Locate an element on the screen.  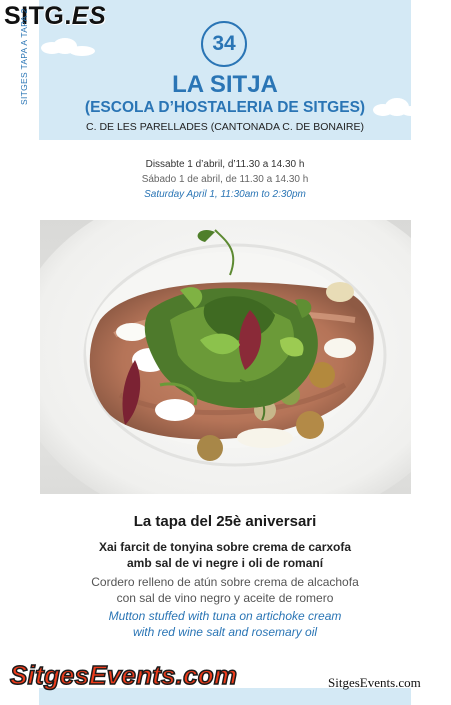
description-english-line: with red wine salt and rosemary oil is located at coordinates (225, 632).